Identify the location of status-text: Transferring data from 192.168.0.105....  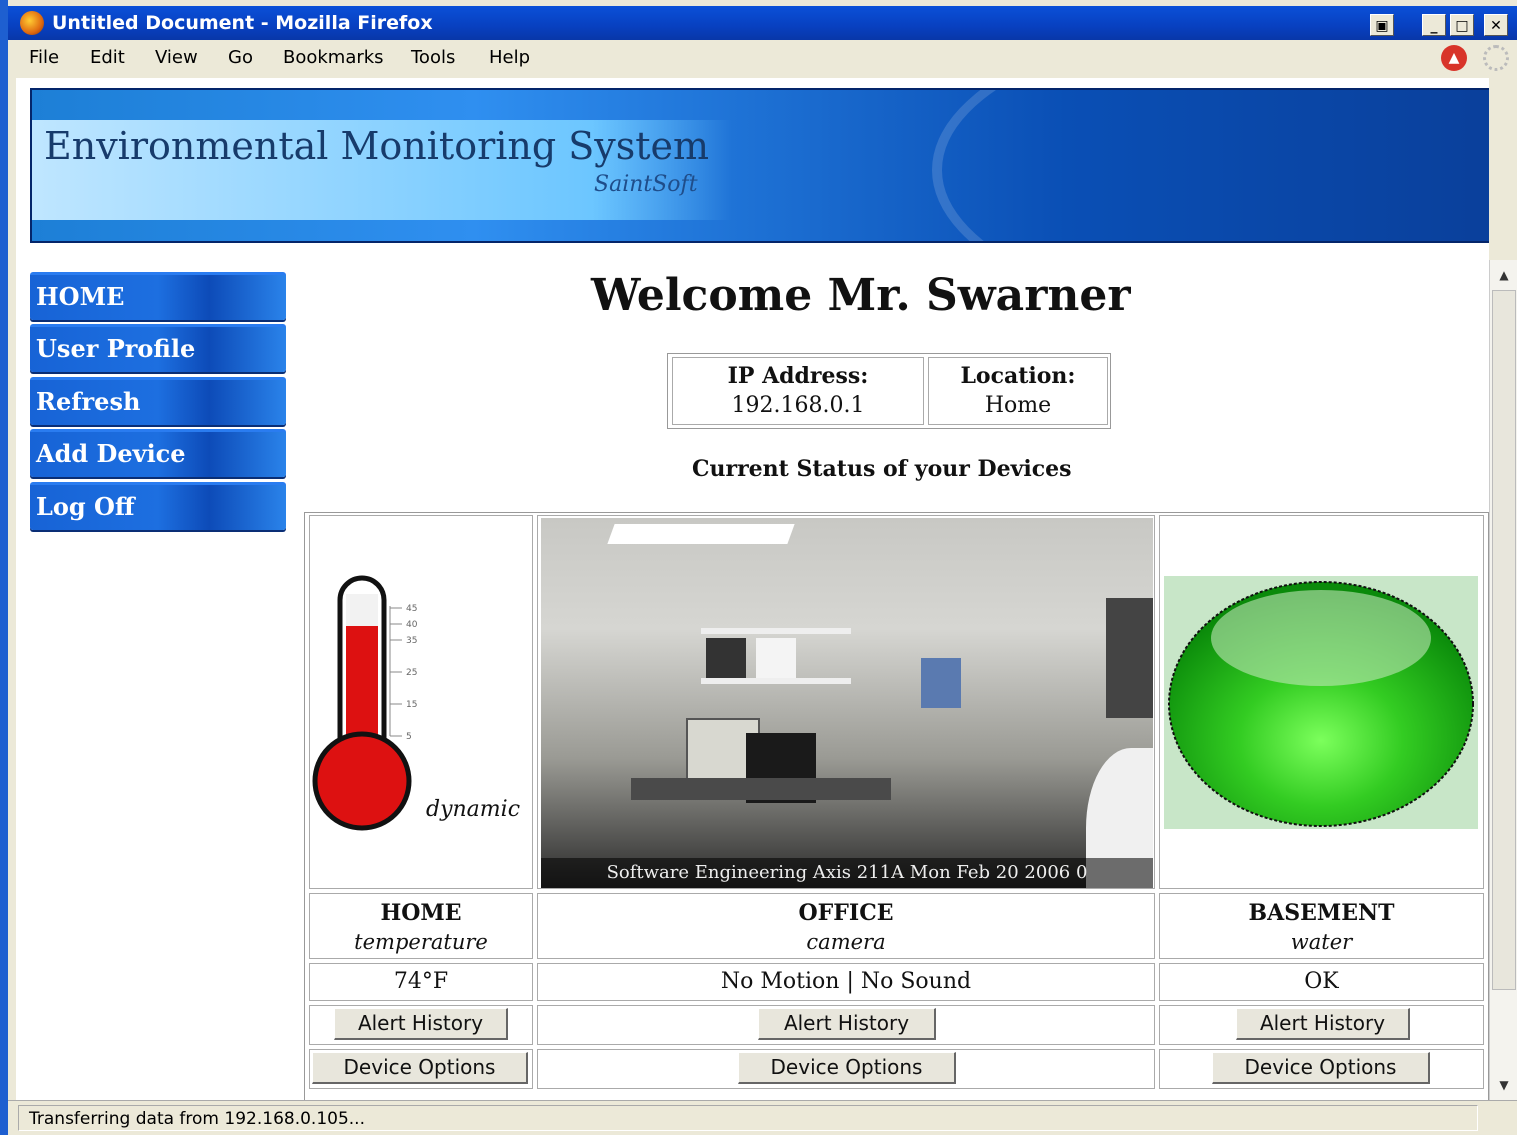
(748, 1118).